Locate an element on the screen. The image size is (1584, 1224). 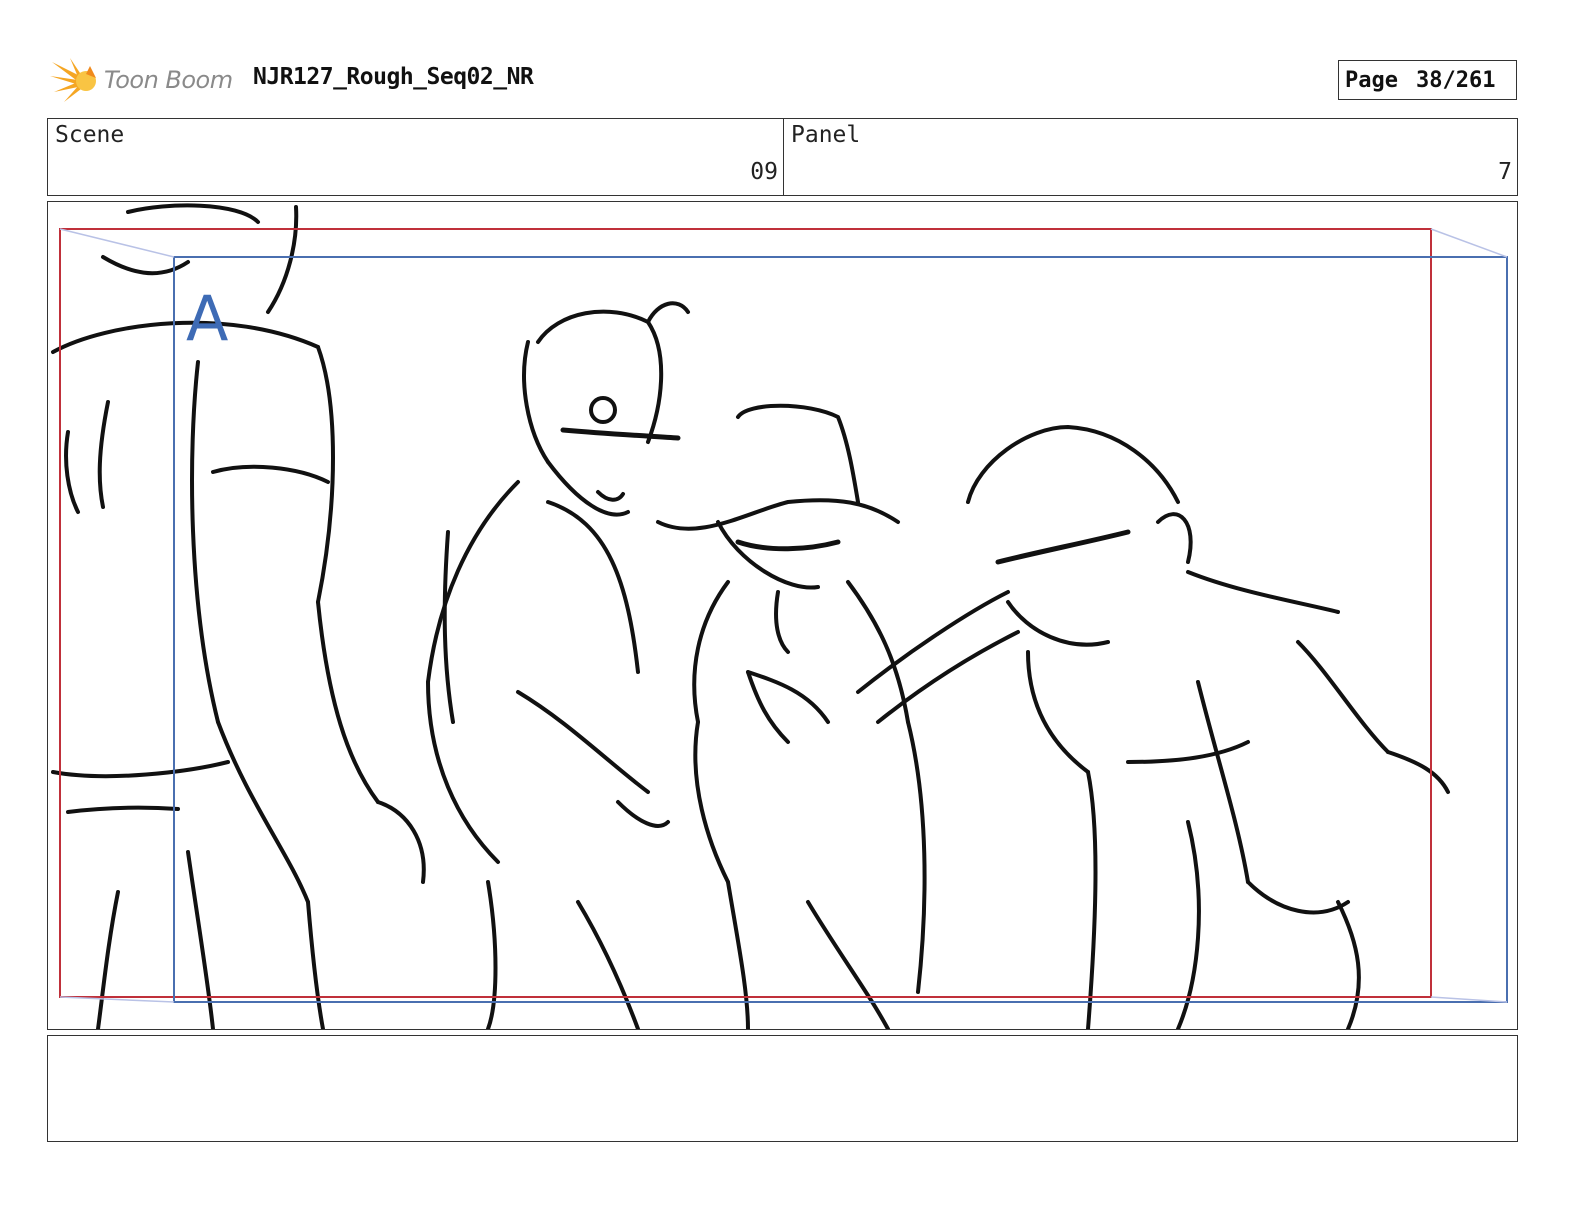
scene-label: Scene is located at coordinates (90, 135).